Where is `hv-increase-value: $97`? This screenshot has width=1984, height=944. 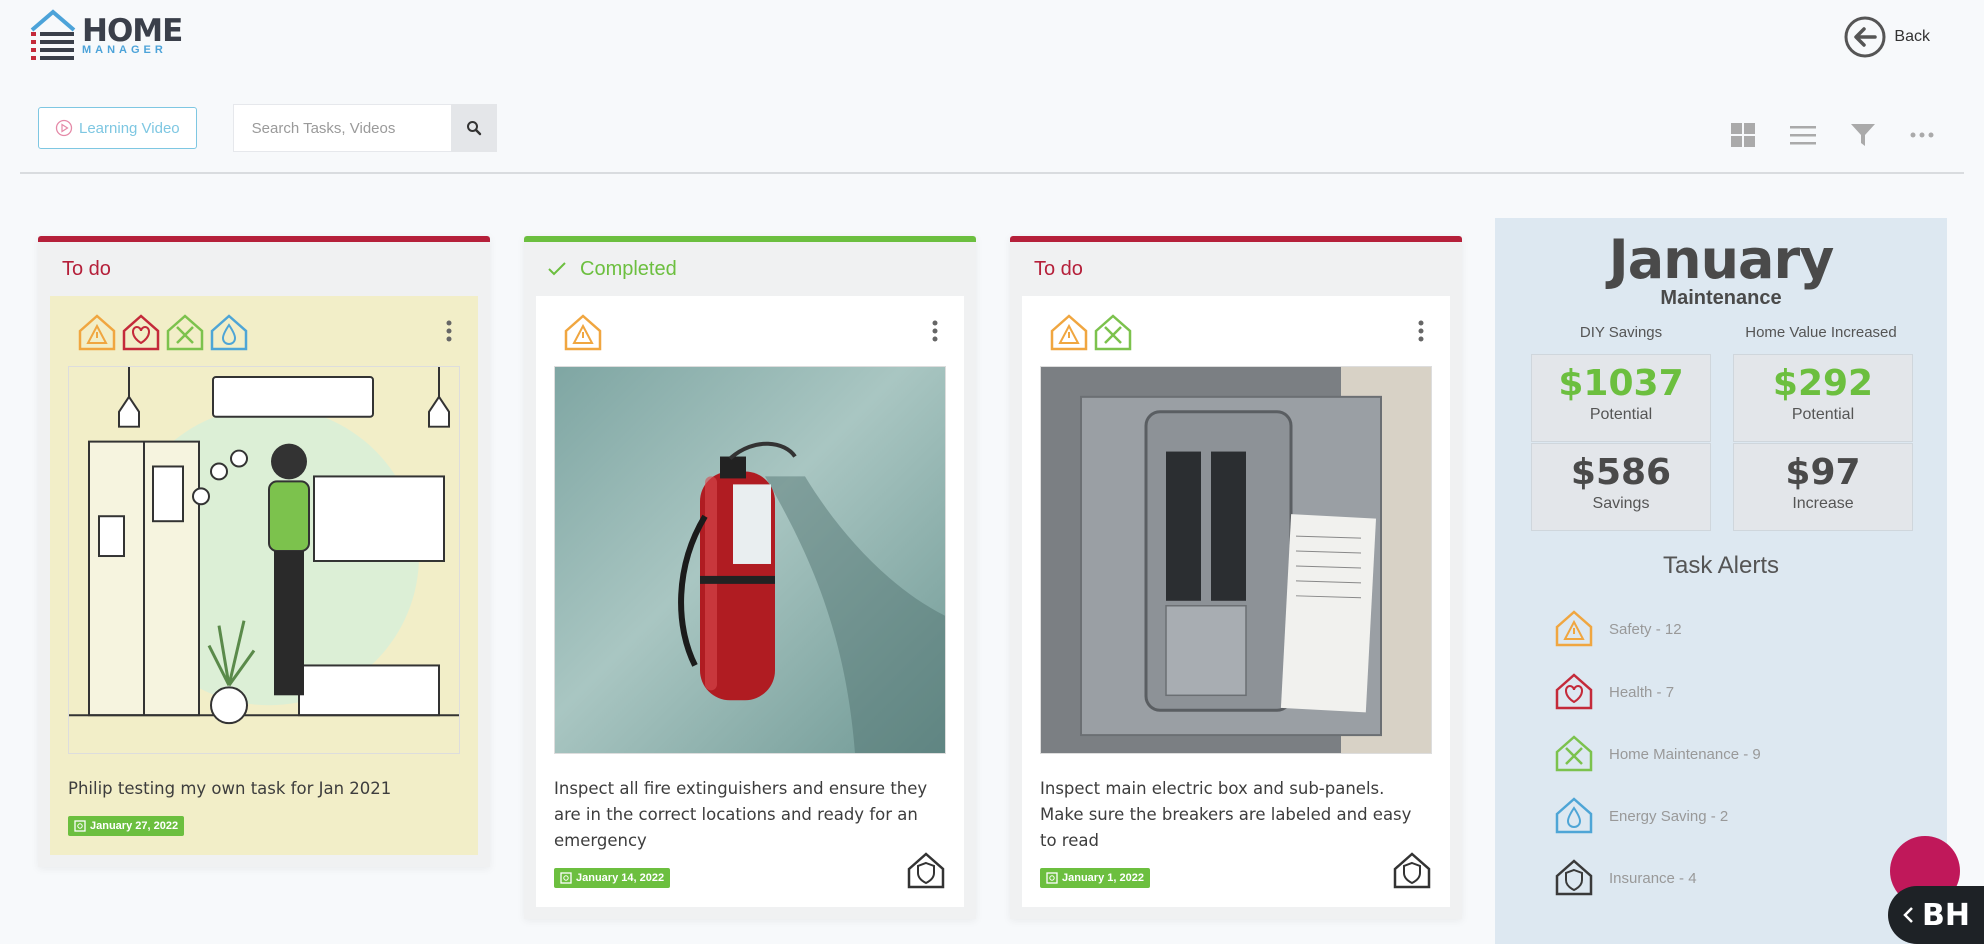 hv-increase-value: $97 is located at coordinates (1823, 472).